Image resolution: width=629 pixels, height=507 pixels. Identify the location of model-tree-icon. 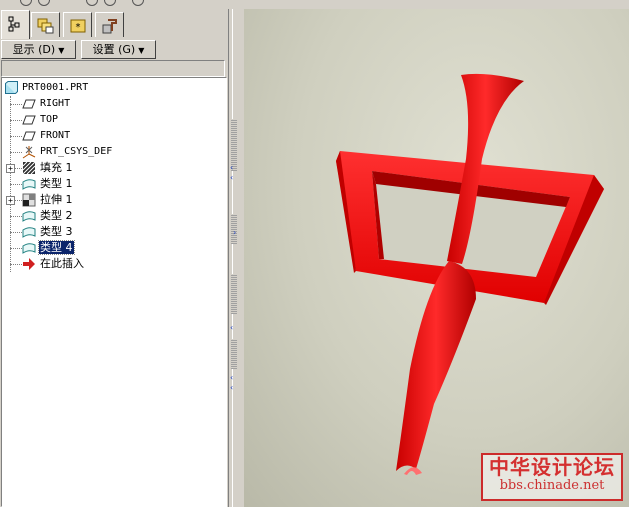
(14, 24).